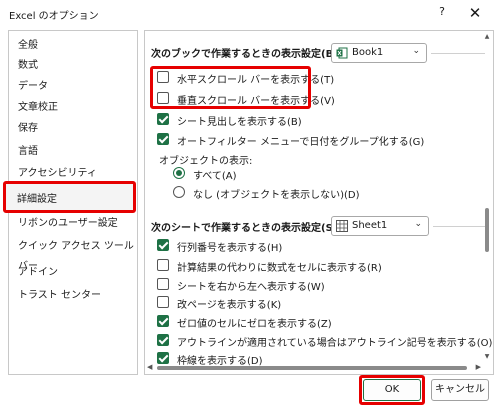 Image resolution: width=500 pixels, height=407 pixels. I want to click on workbook-select: Book1 ⌄, so click(379, 53).